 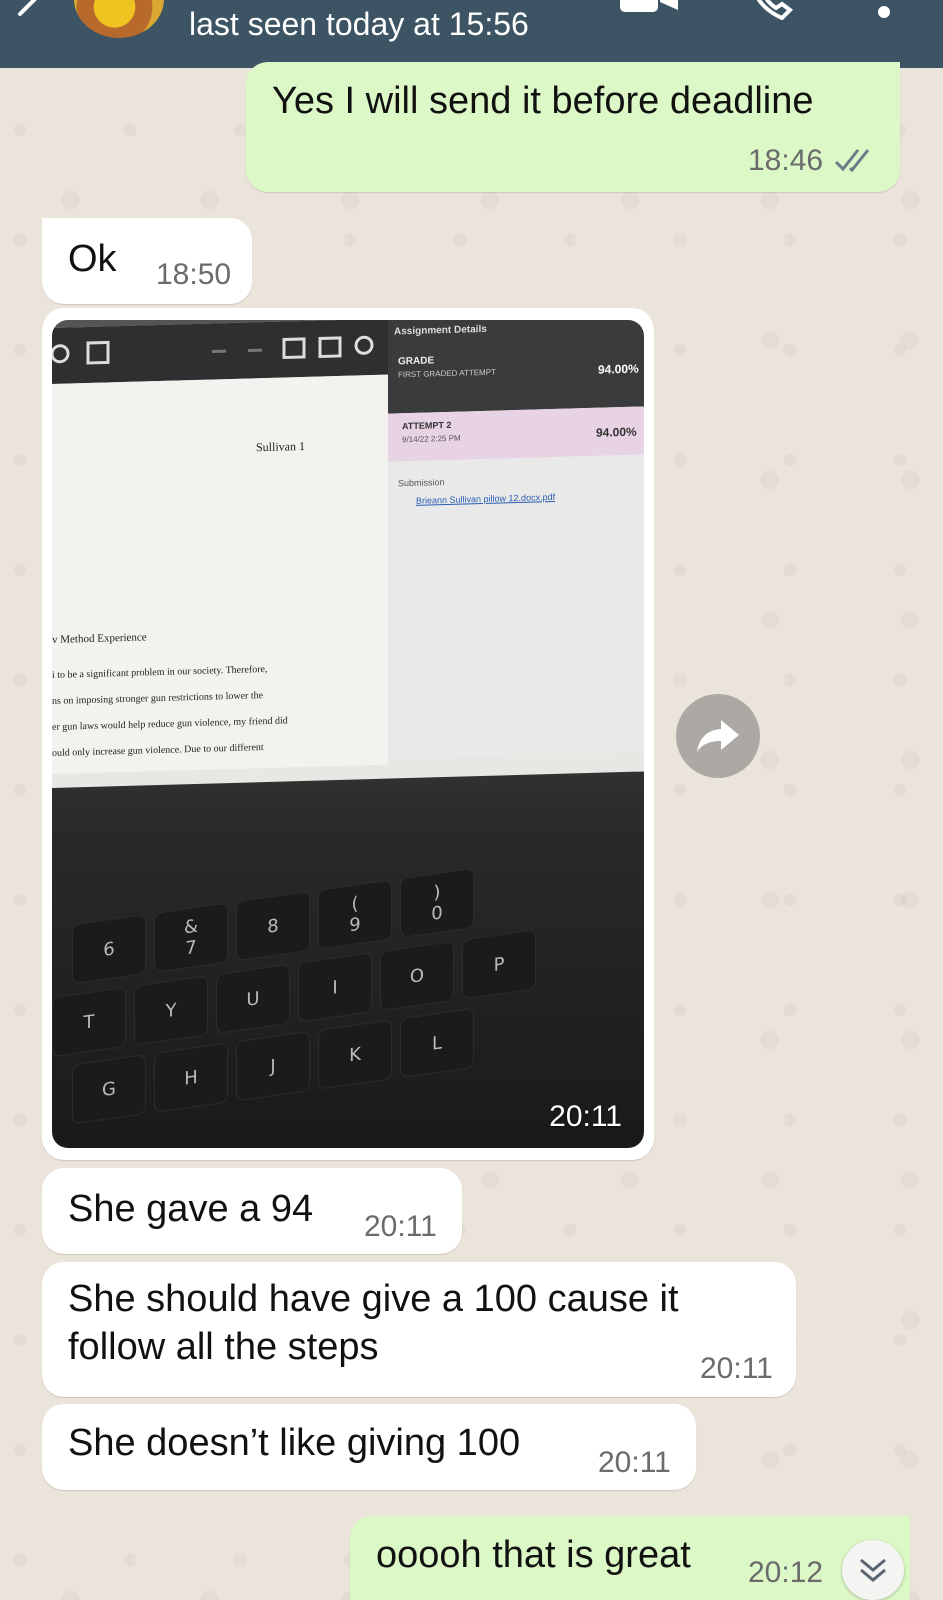 What do you see at coordinates (273, 1066) in the screenshot?
I see `photo-key: J` at bounding box center [273, 1066].